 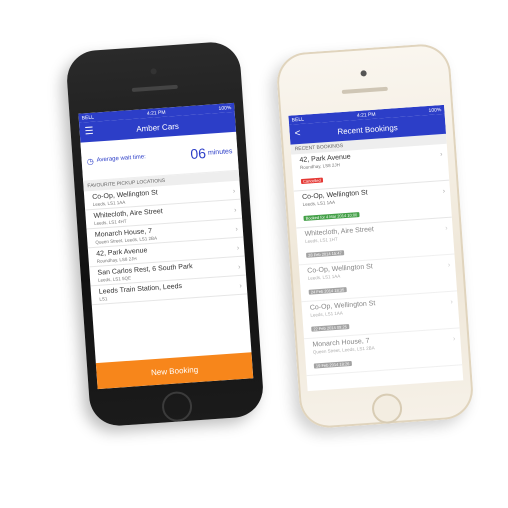 I want to click on date-badge: 22 Feb 2014 09:25, so click(x=330, y=328).